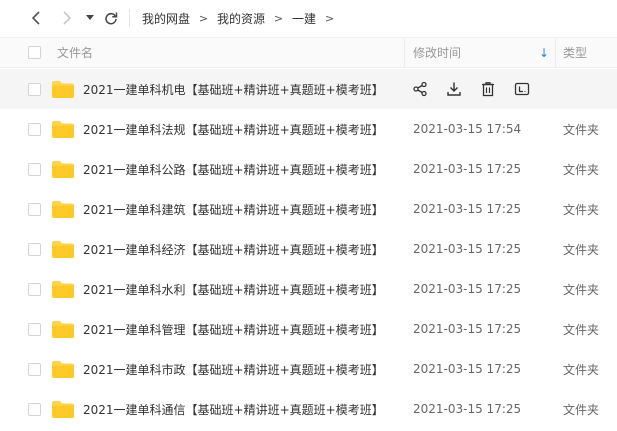 The height and width of the screenshot is (431, 617). I want to click on column-type: 类型, so click(575, 52).